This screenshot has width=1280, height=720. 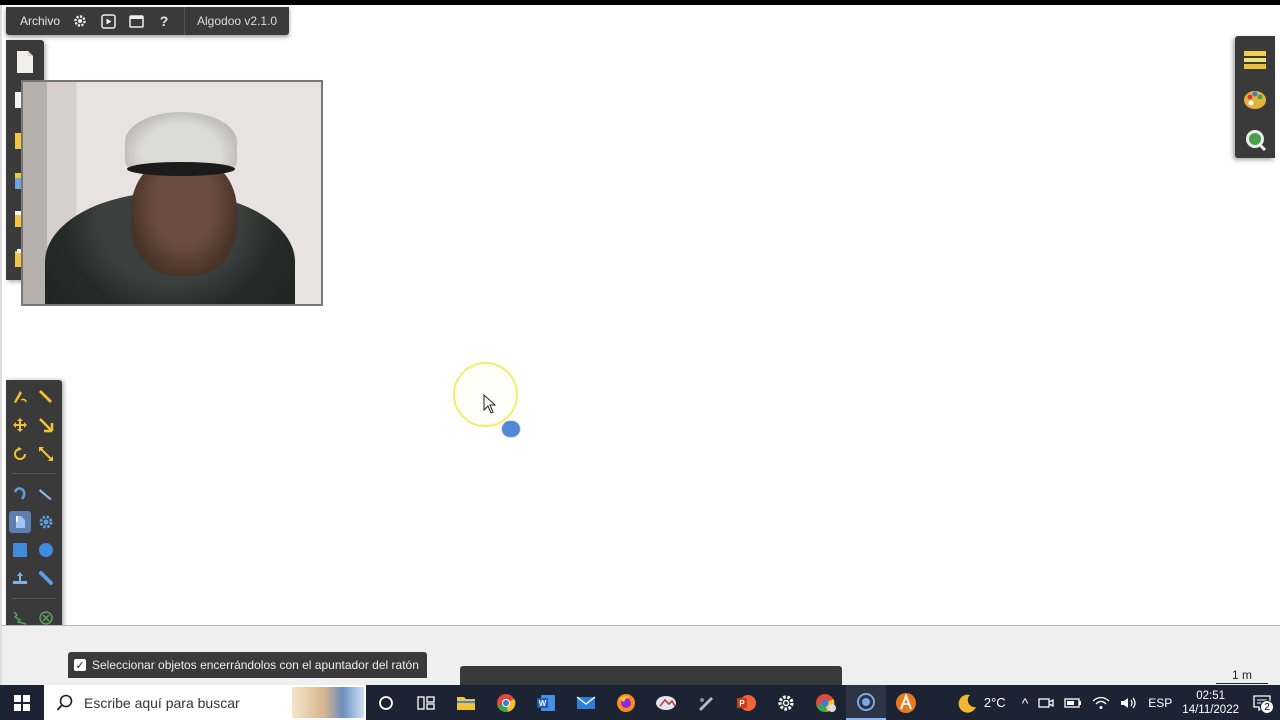 What do you see at coordinates (46, 522) in the screenshot?
I see `gear-tool-icon` at bounding box center [46, 522].